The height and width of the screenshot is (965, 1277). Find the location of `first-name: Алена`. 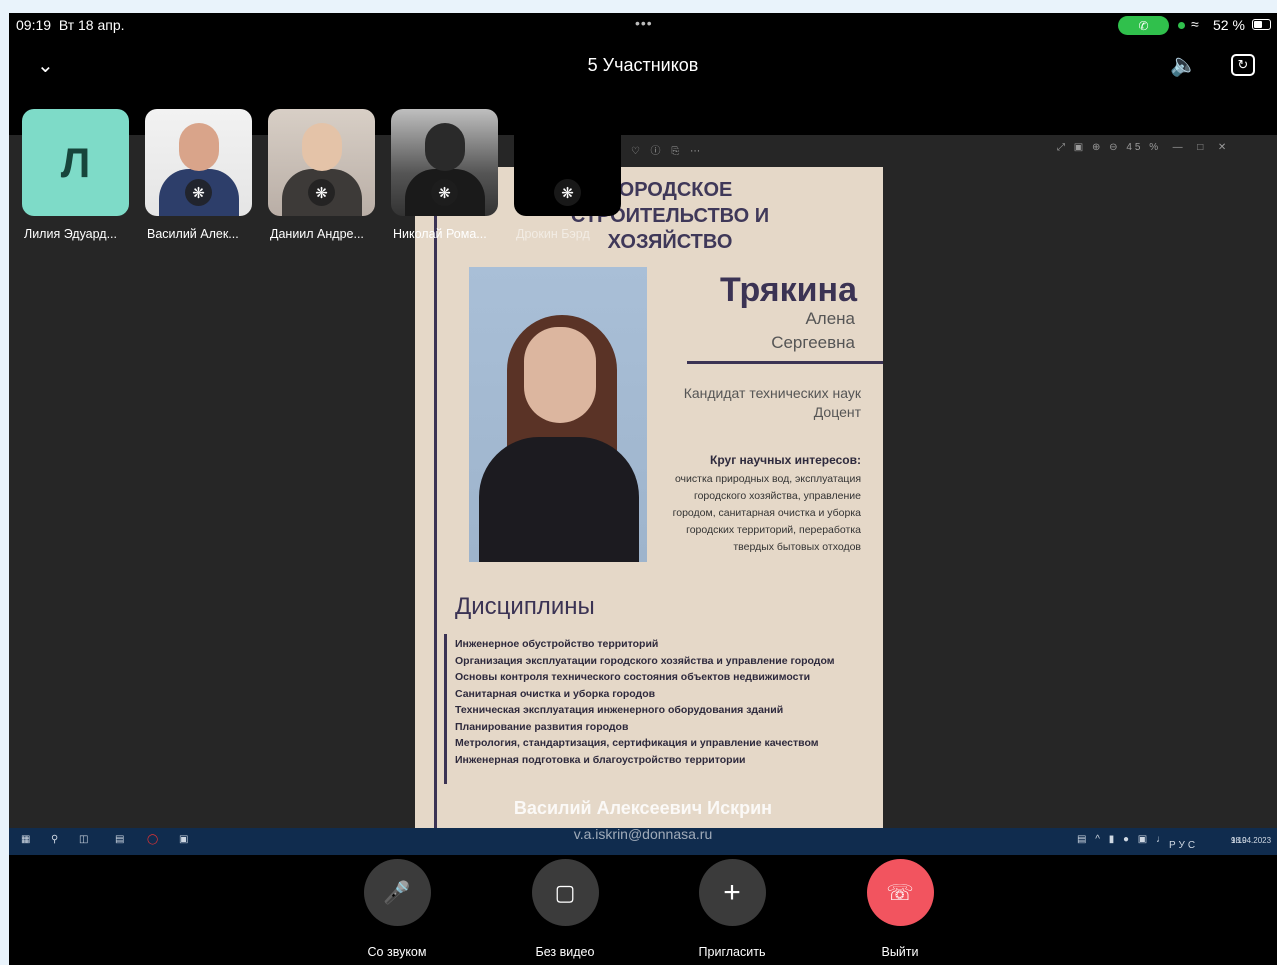

first-name: Алена is located at coordinates (830, 318).